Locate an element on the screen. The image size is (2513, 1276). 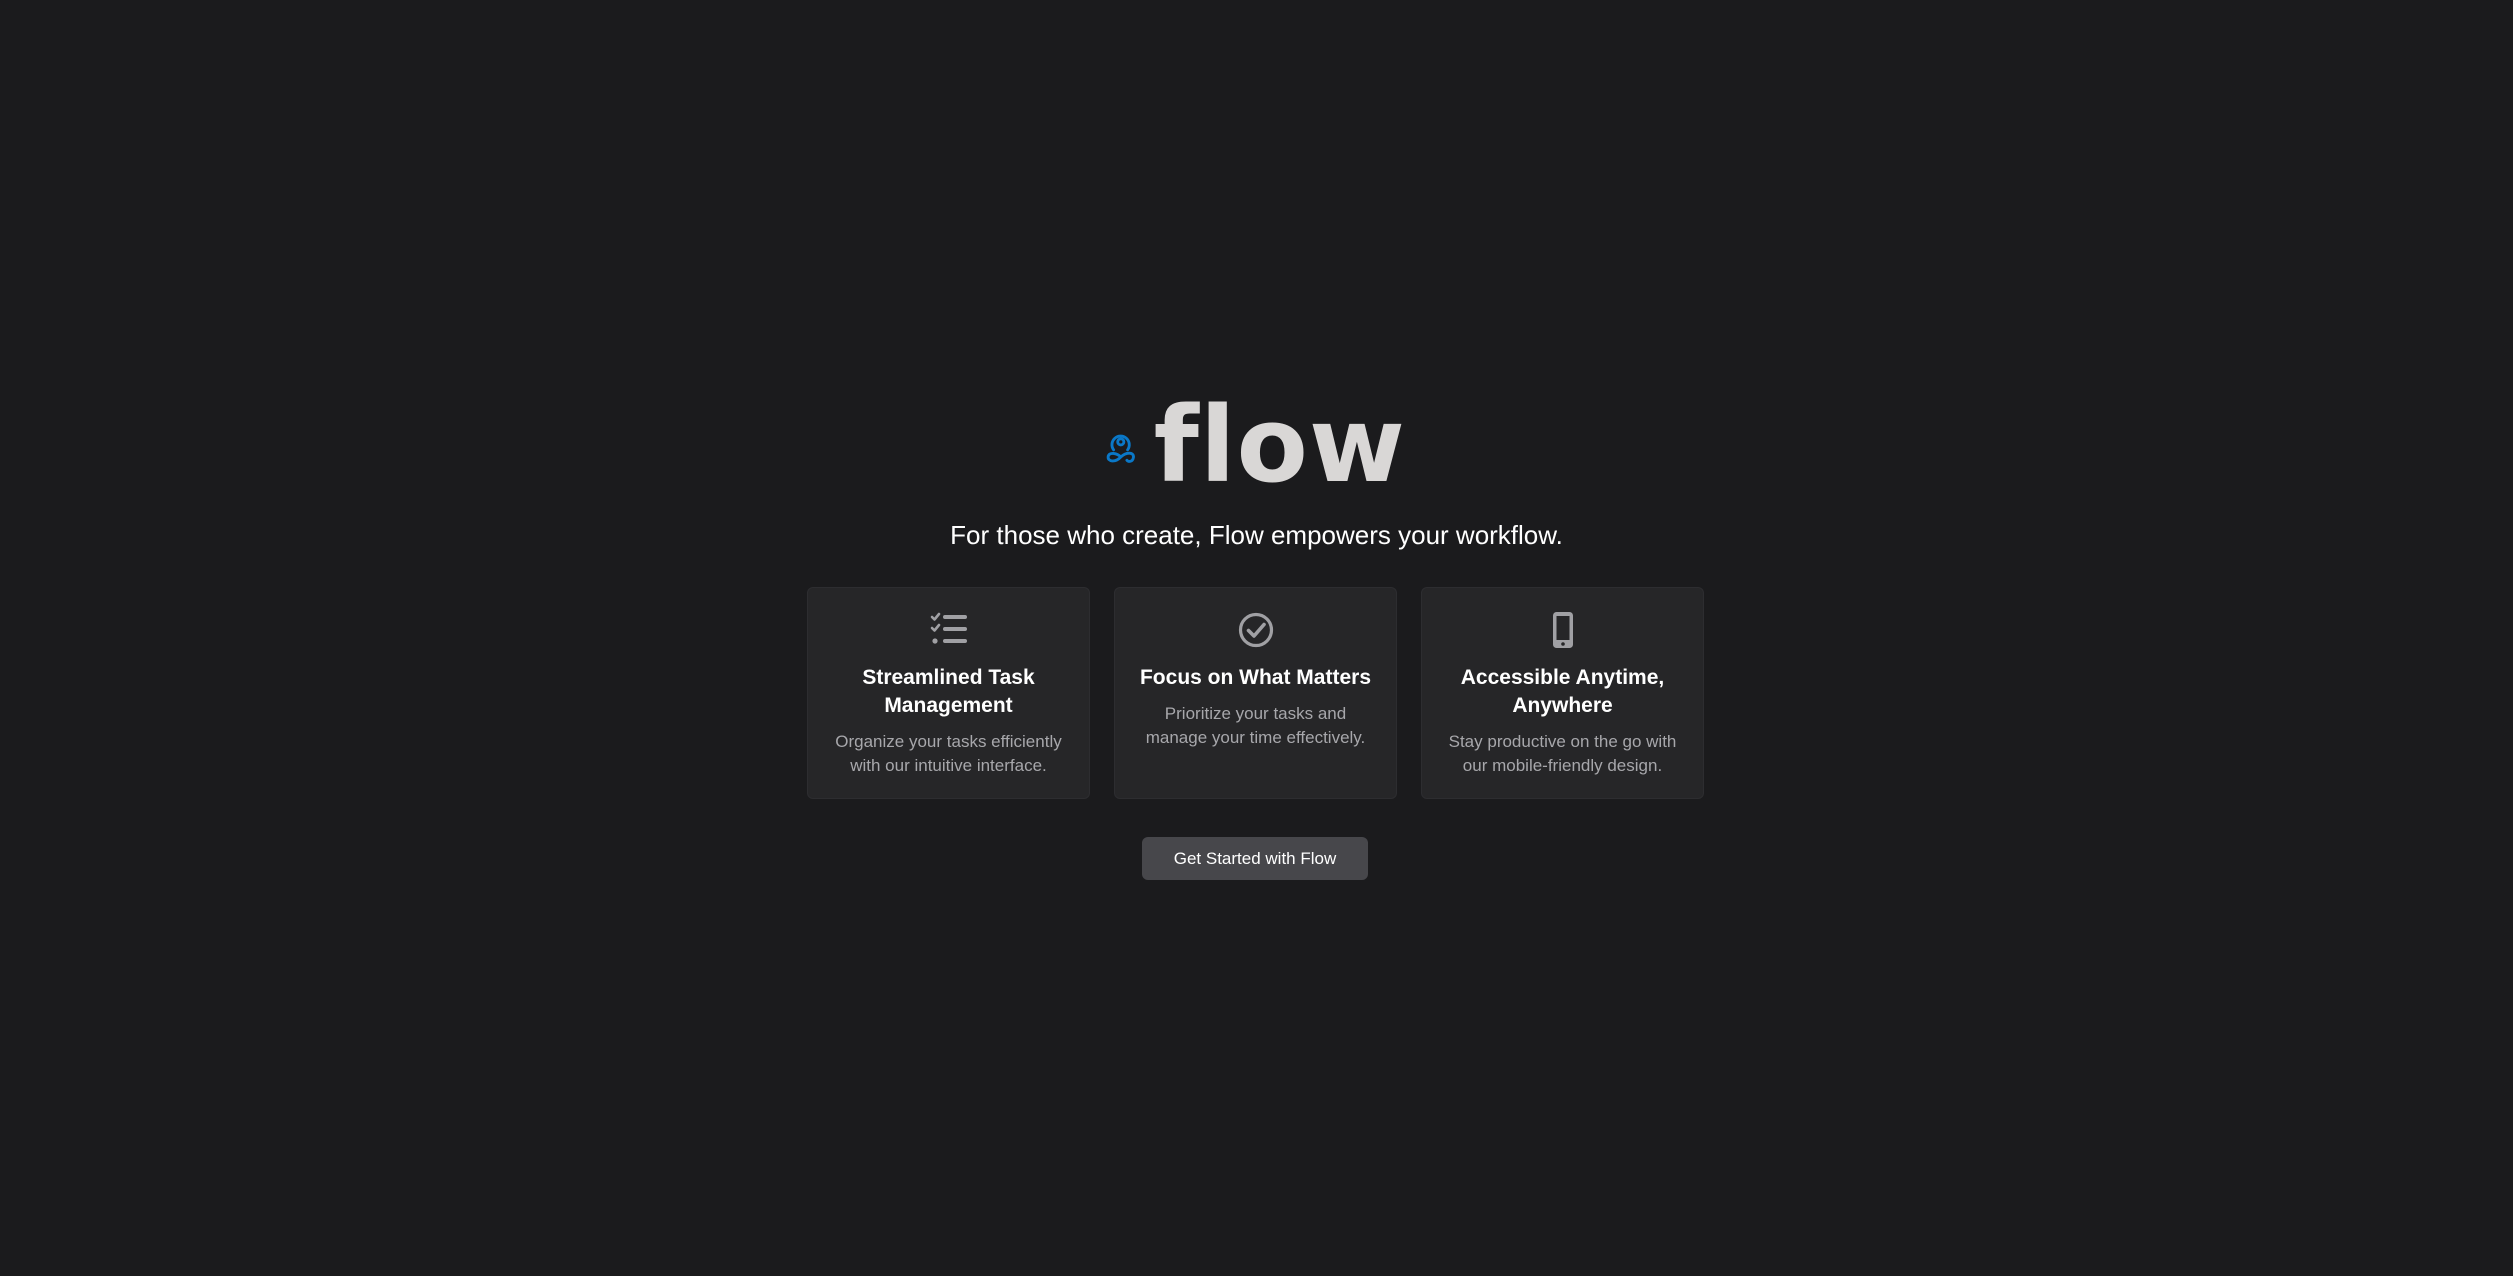
brand-wordmark: flow is located at coordinates (1279, 445).